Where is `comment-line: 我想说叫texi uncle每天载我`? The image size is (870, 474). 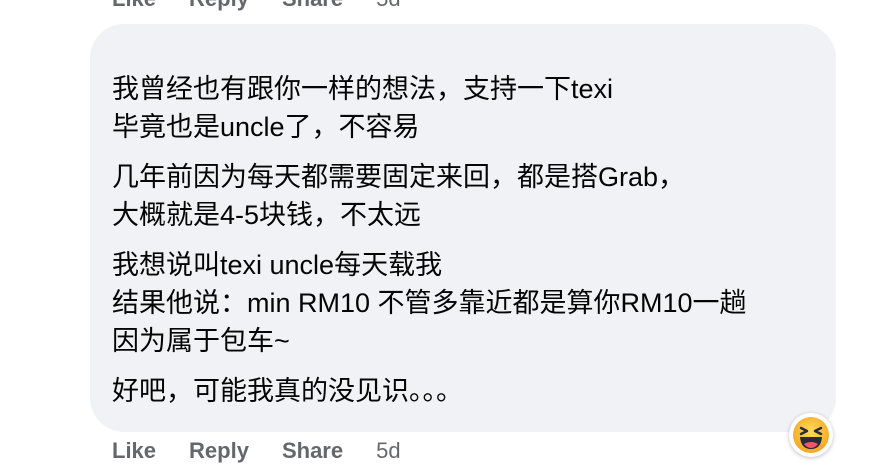 comment-line: 我想说叫texi uncle每天载我 is located at coordinates (277, 265).